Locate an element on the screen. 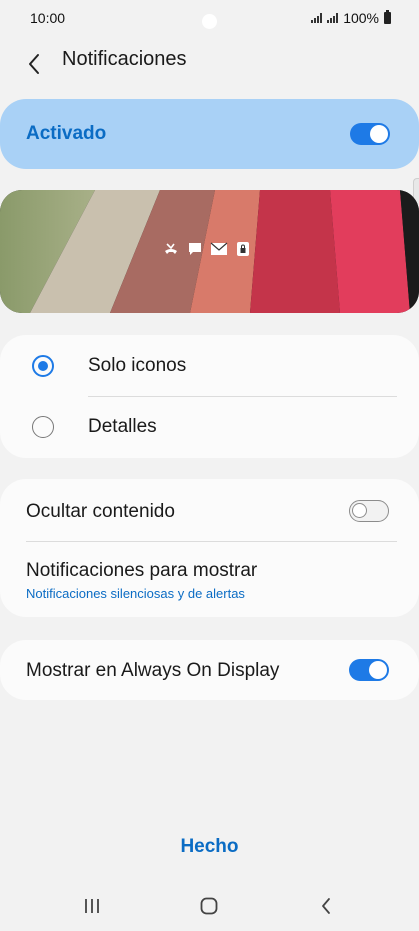 This screenshot has width=419, height=931. option-detalles: Detalles is located at coordinates (209, 427).